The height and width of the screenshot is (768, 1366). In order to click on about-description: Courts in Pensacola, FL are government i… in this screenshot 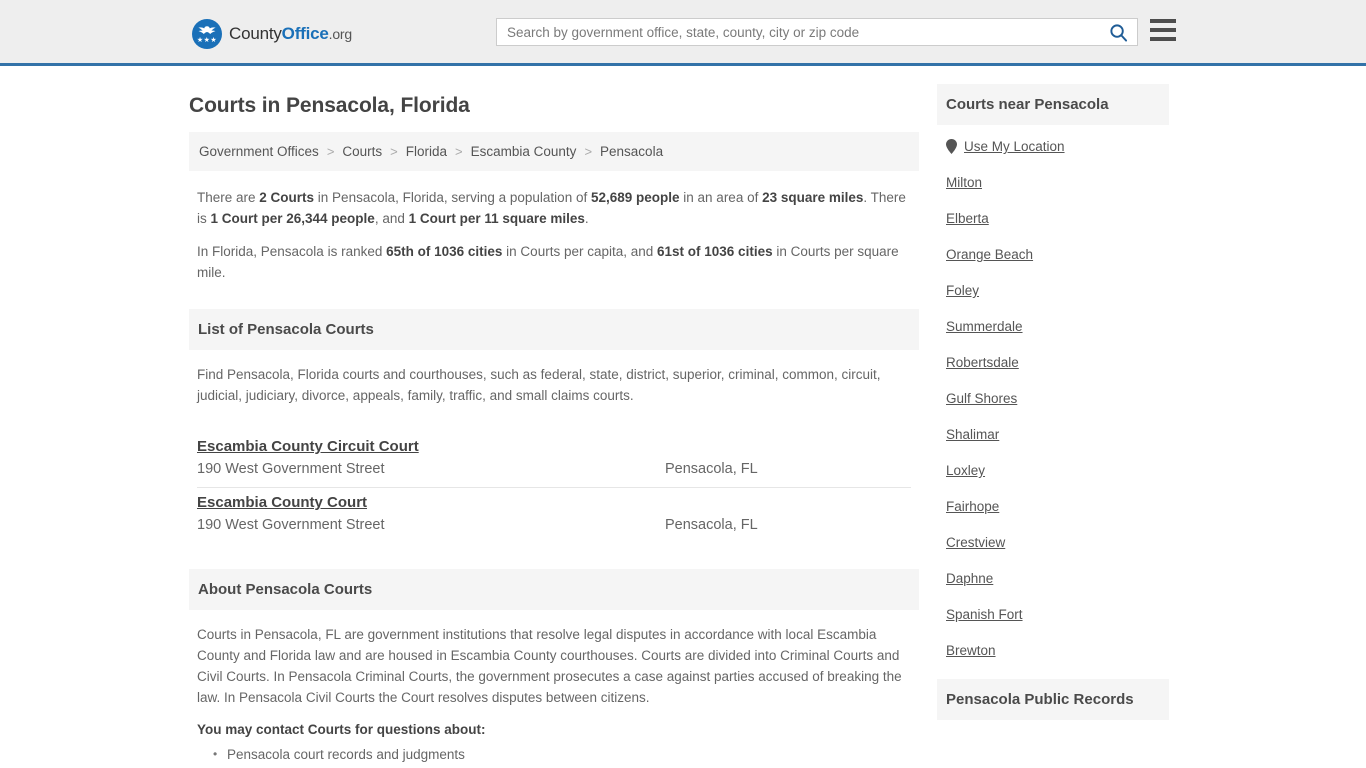, I will do `click(549, 666)`.